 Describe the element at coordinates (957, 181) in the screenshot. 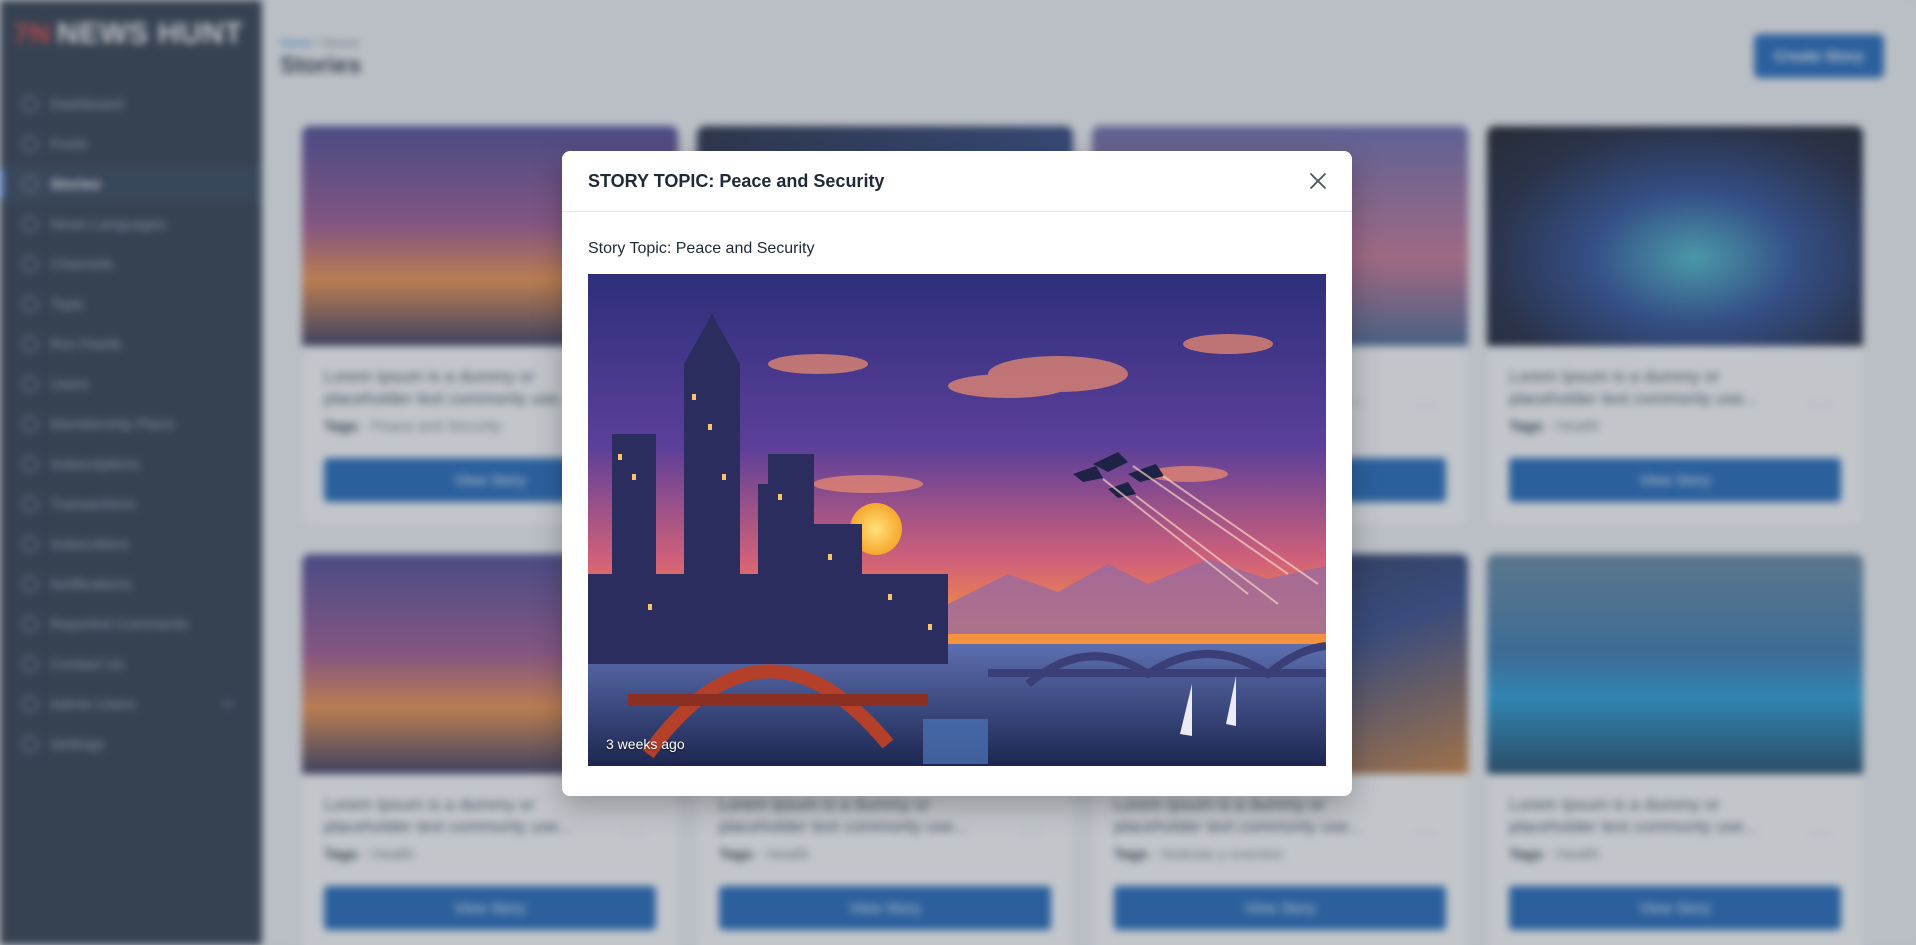

I see `modal-header: STORY TOPIC: Peace and Security` at that location.